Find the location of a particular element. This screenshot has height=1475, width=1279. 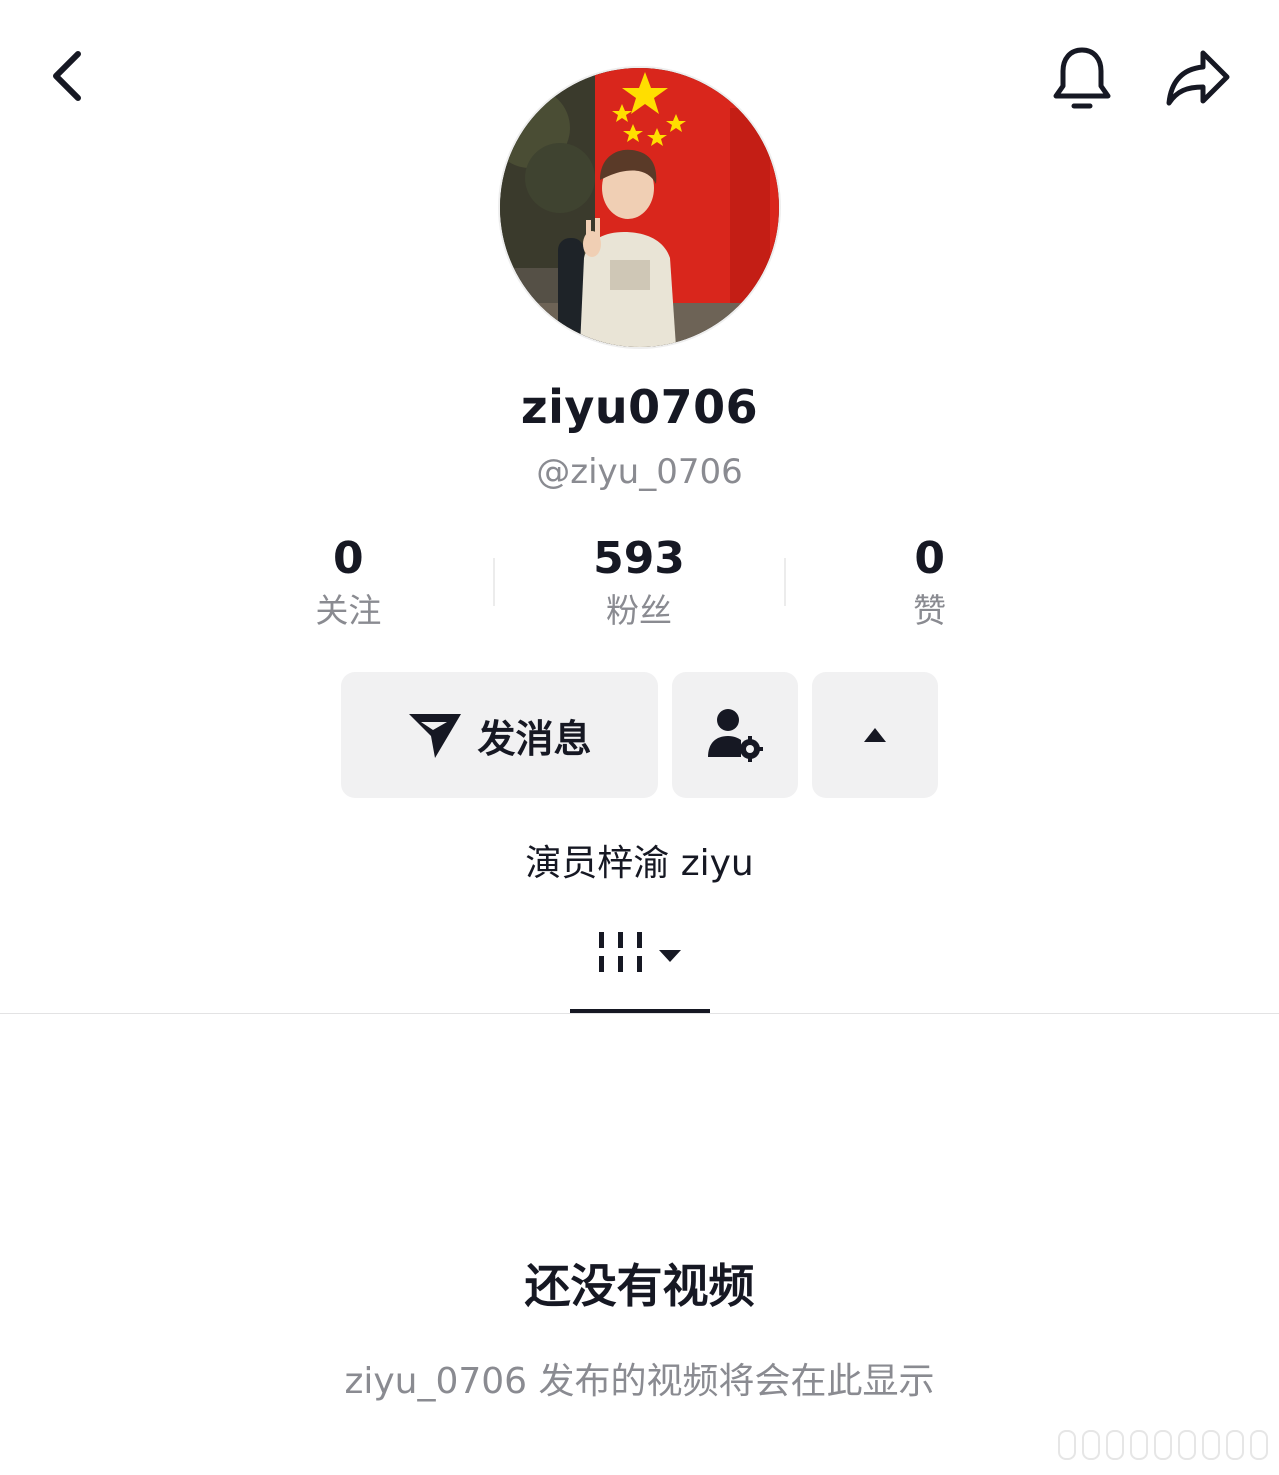

expand-suggestions-button is located at coordinates (875, 735).